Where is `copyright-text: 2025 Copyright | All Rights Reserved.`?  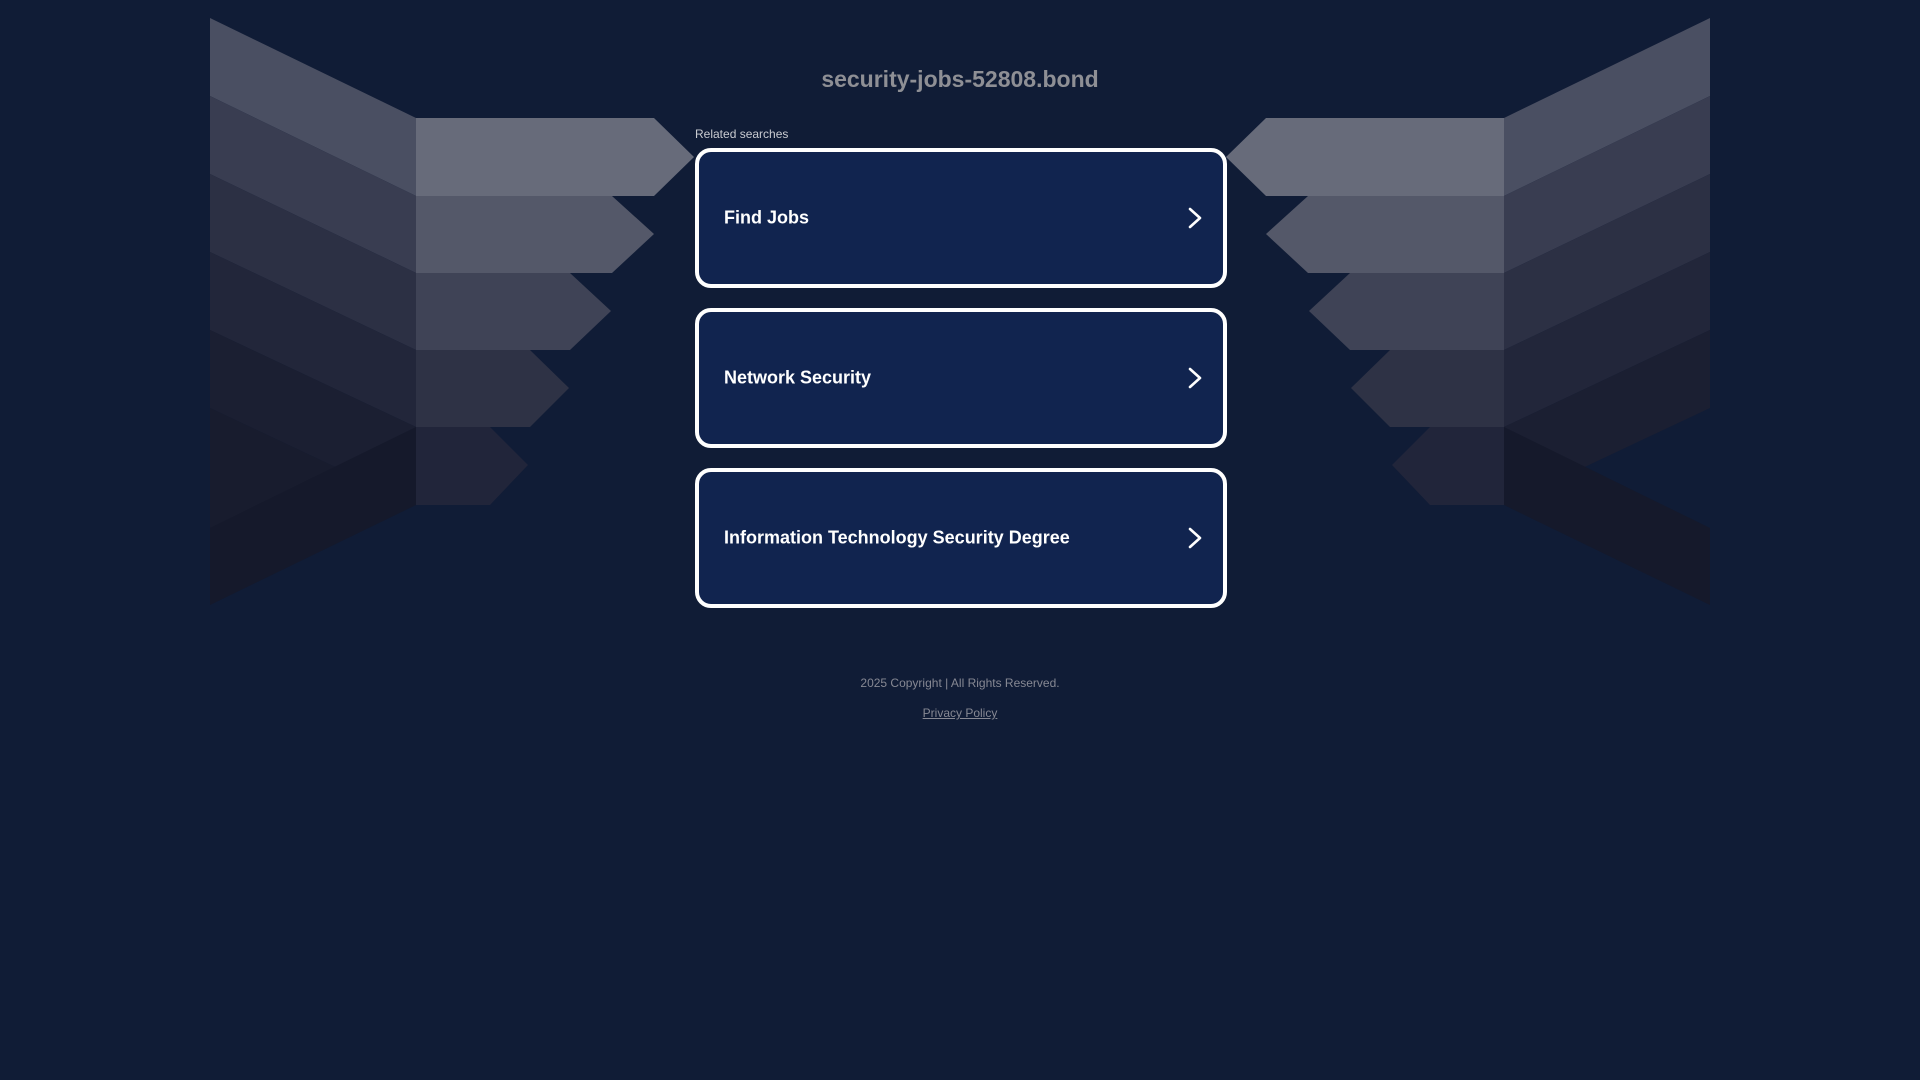 copyright-text: 2025 Copyright | All Rights Reserved. is located at coordinates (960, 683).